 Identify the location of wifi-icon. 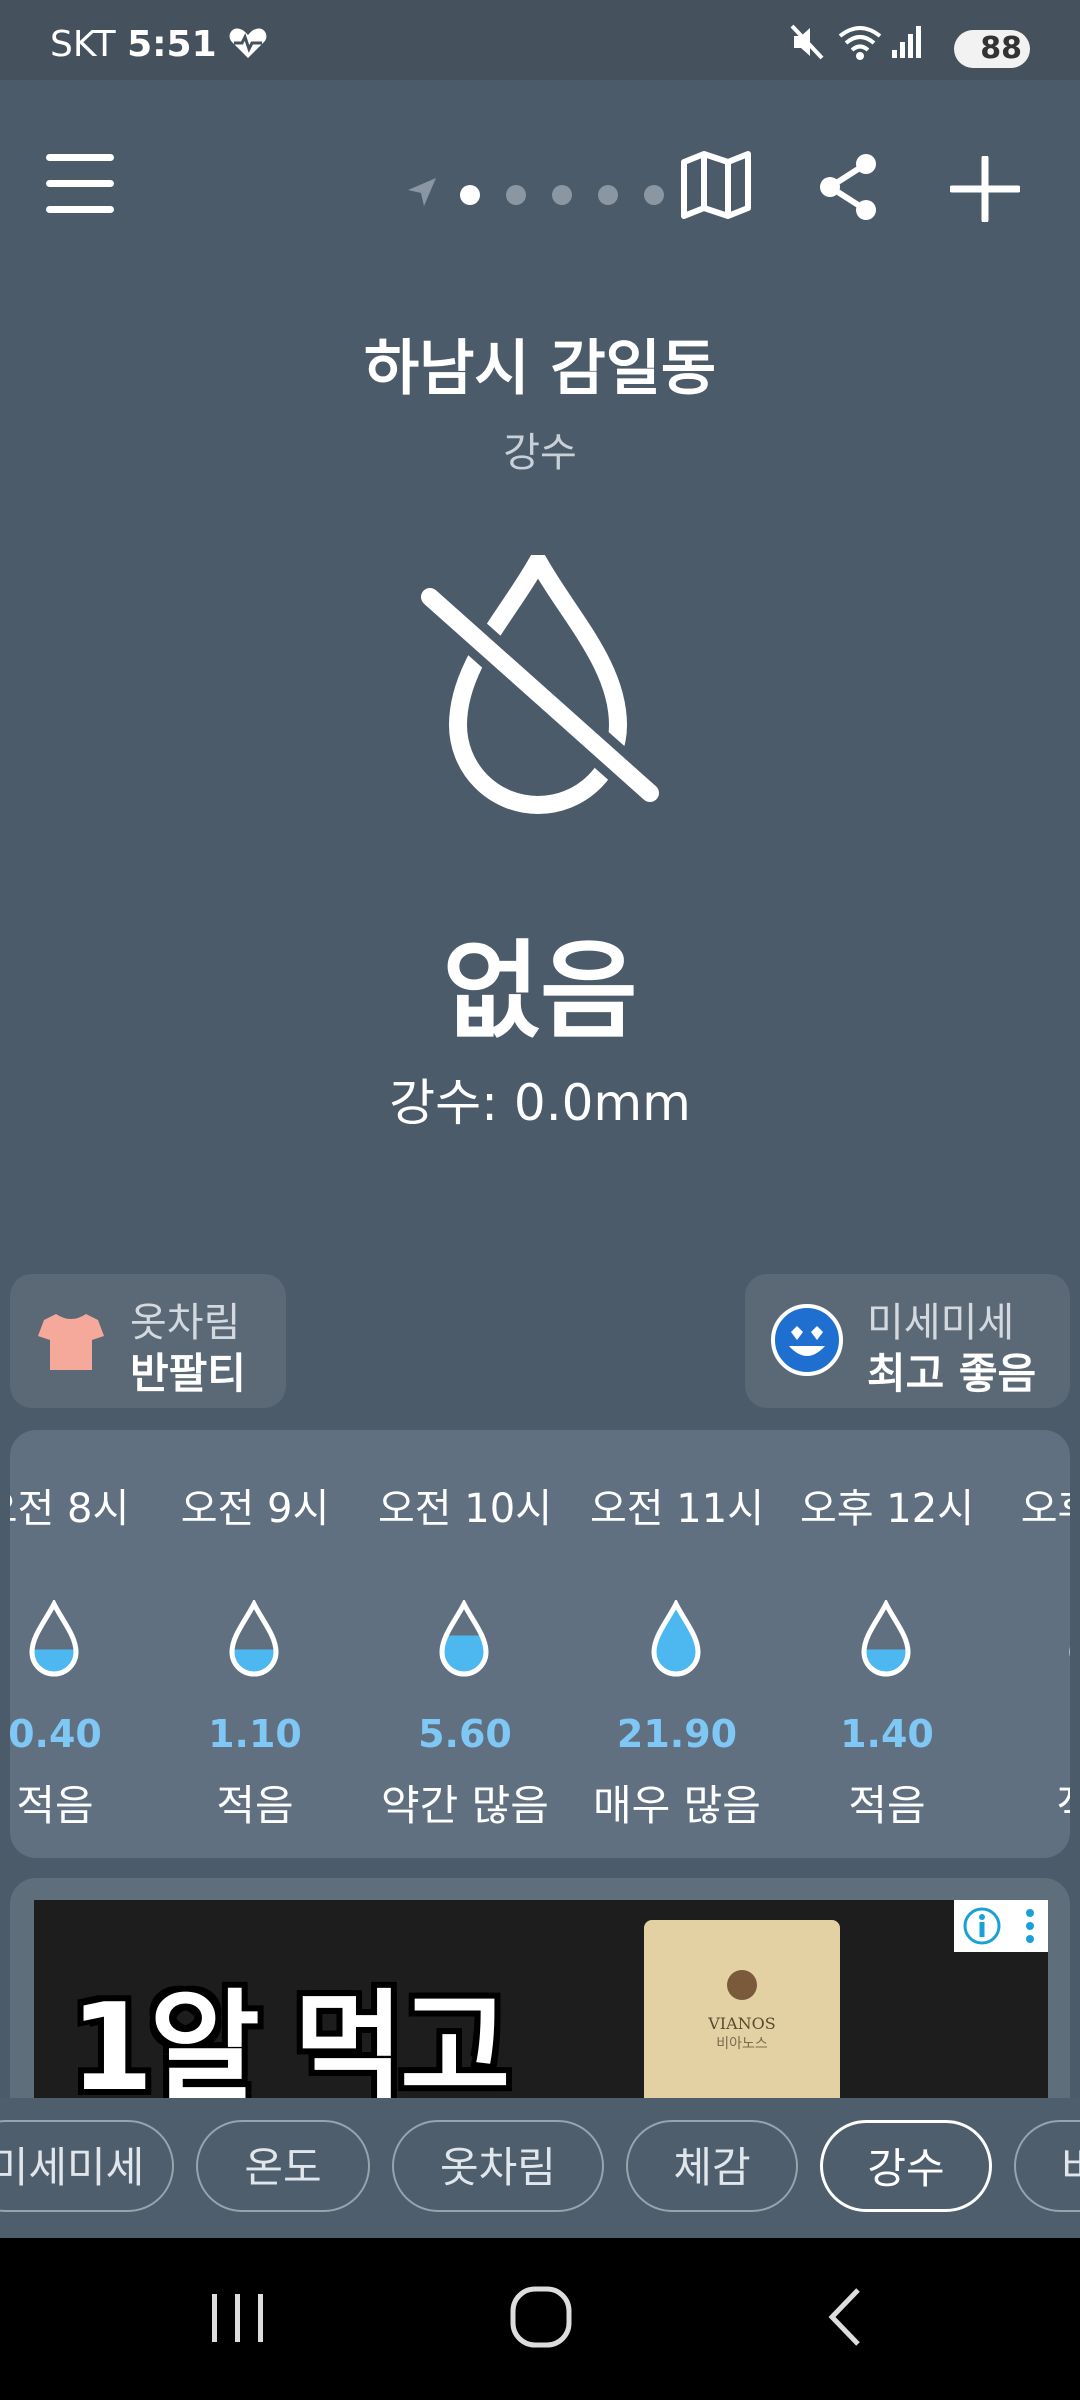
(860, 43).